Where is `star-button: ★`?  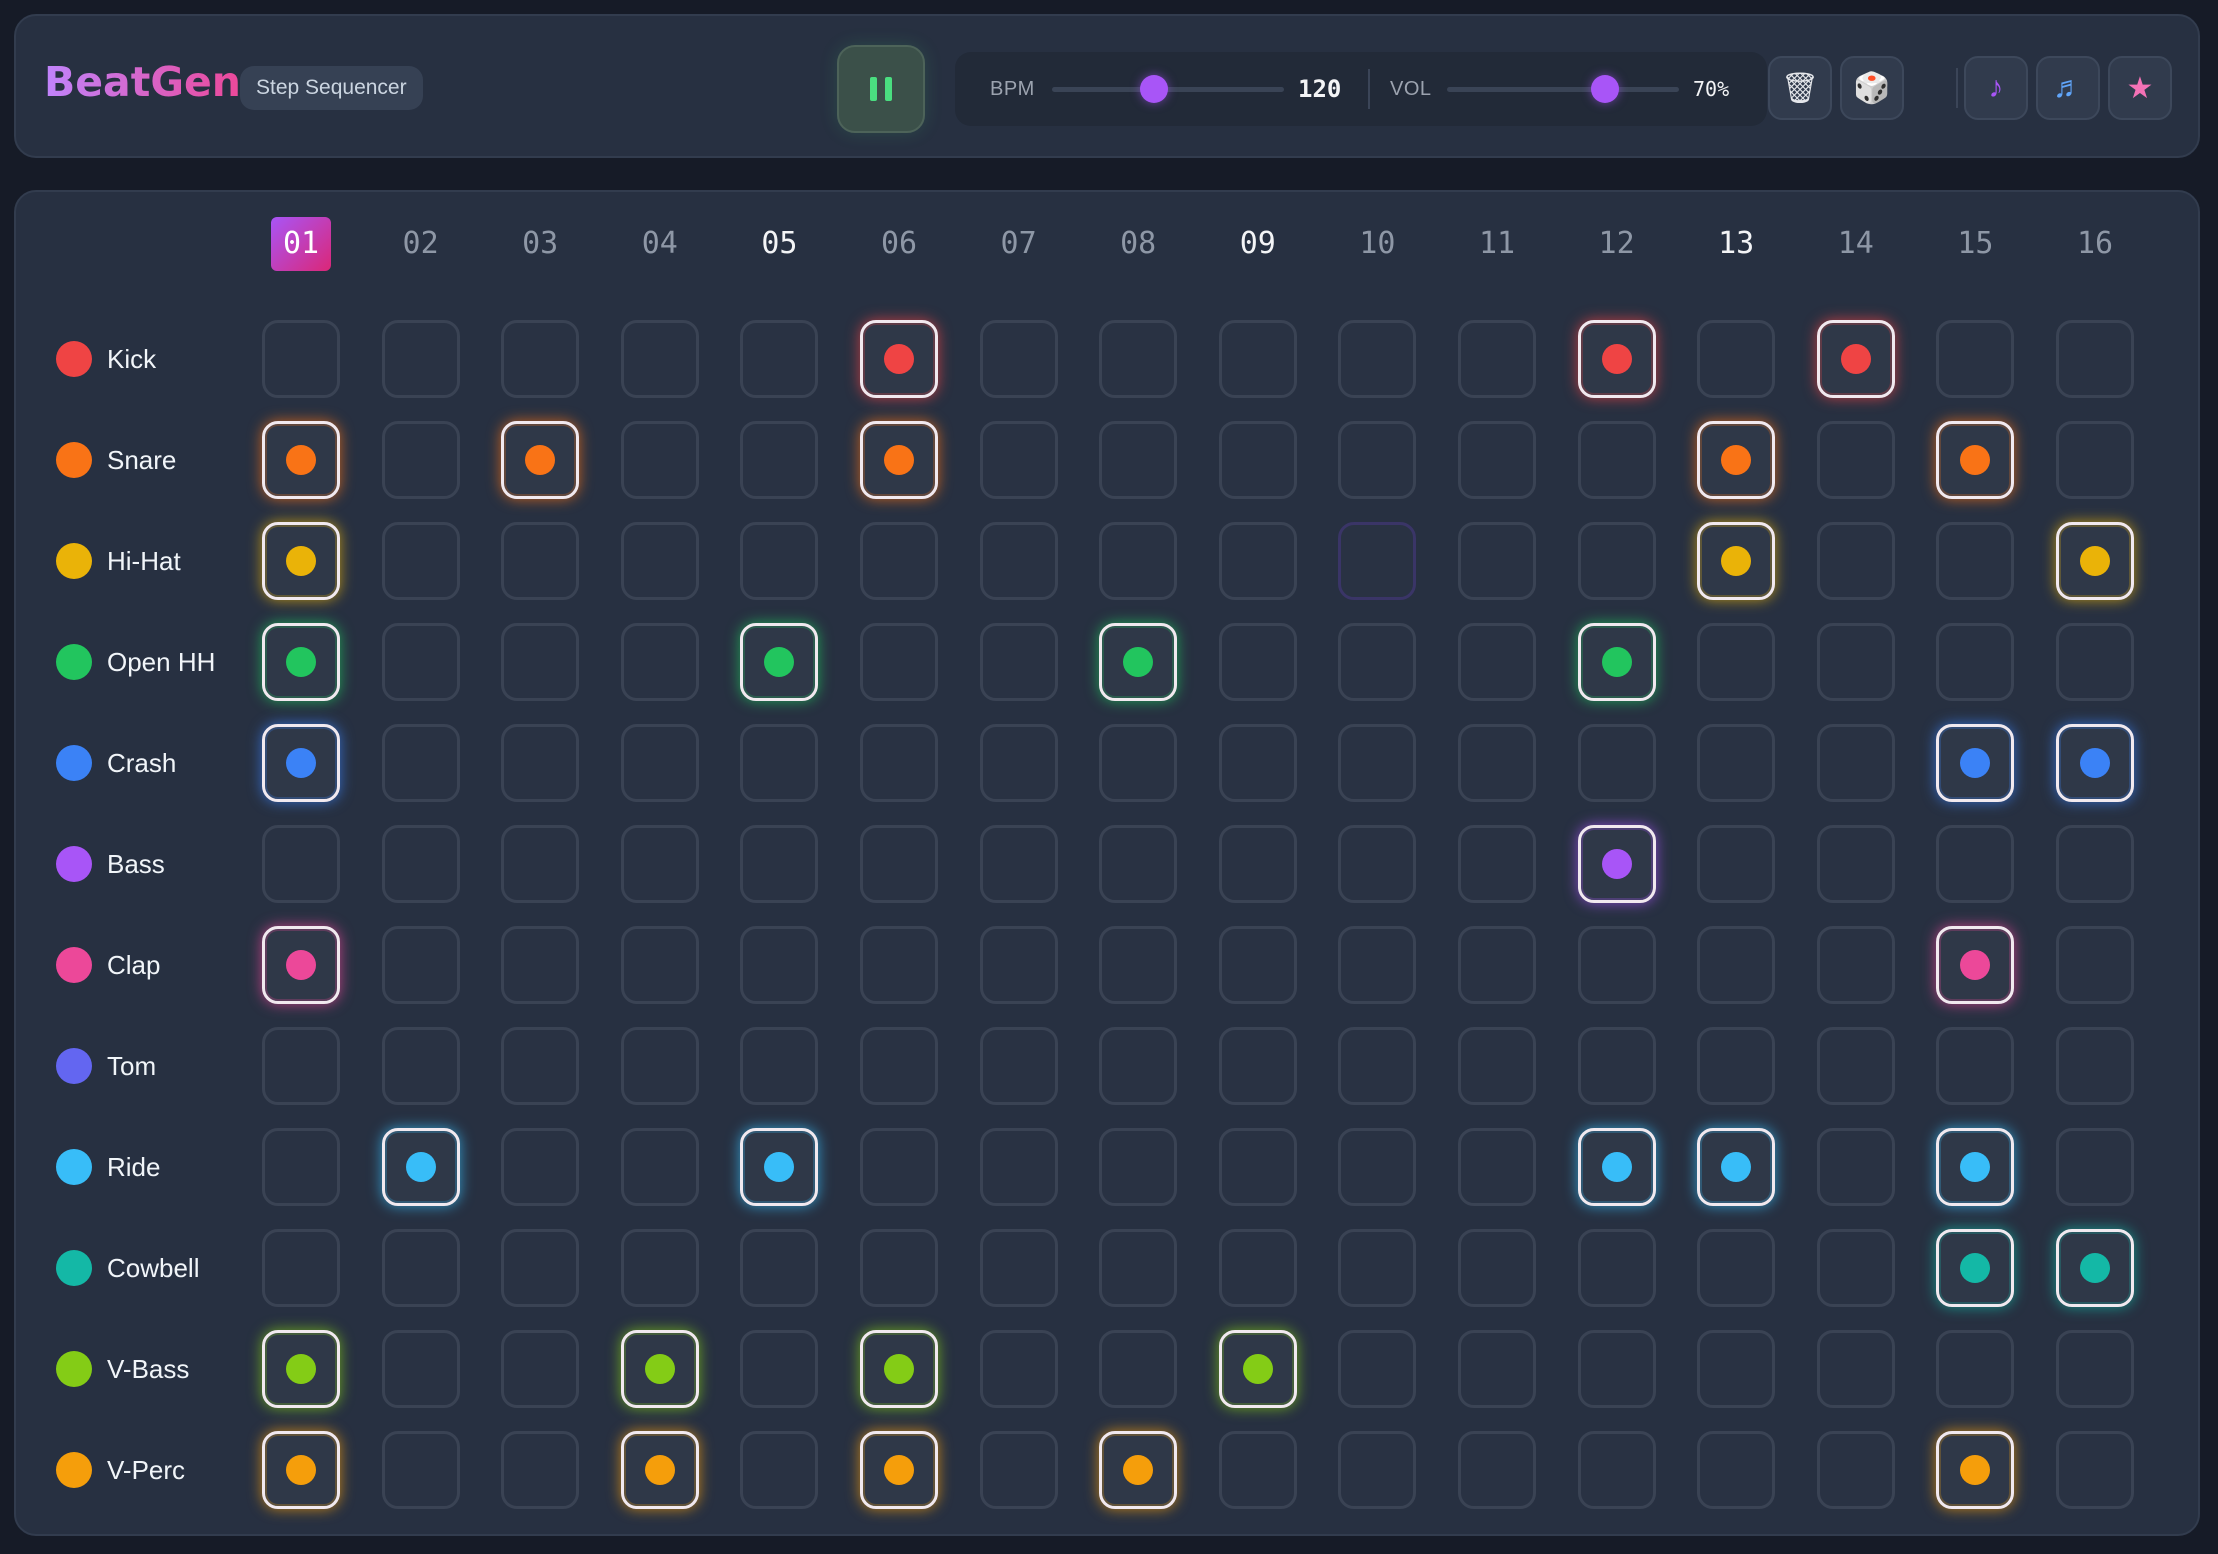 star-button: ★ is located at coordinates (2140, 88).